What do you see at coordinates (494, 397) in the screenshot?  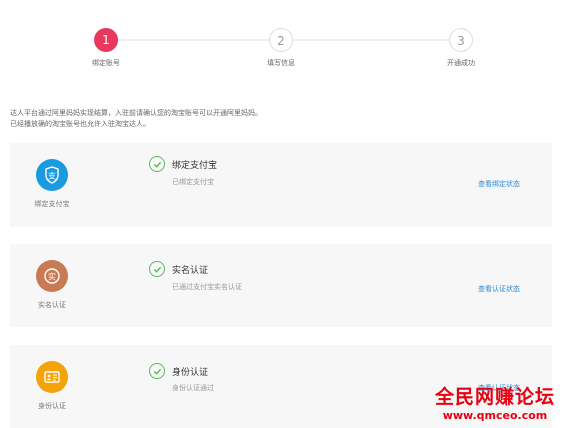 I see `watermark-title: 全民网赚论坛` at bounding box center [494, 397].